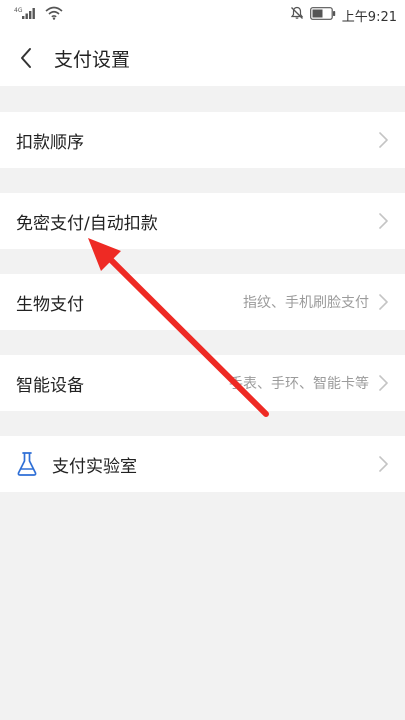 This screenshot has width=405, height=720. What do you see at coordinates (202, 302) in the screenshot?
I see `row-biometric-payment: 生物支付 指纹、手机刷脸支付` at bounding box center [202, 302].